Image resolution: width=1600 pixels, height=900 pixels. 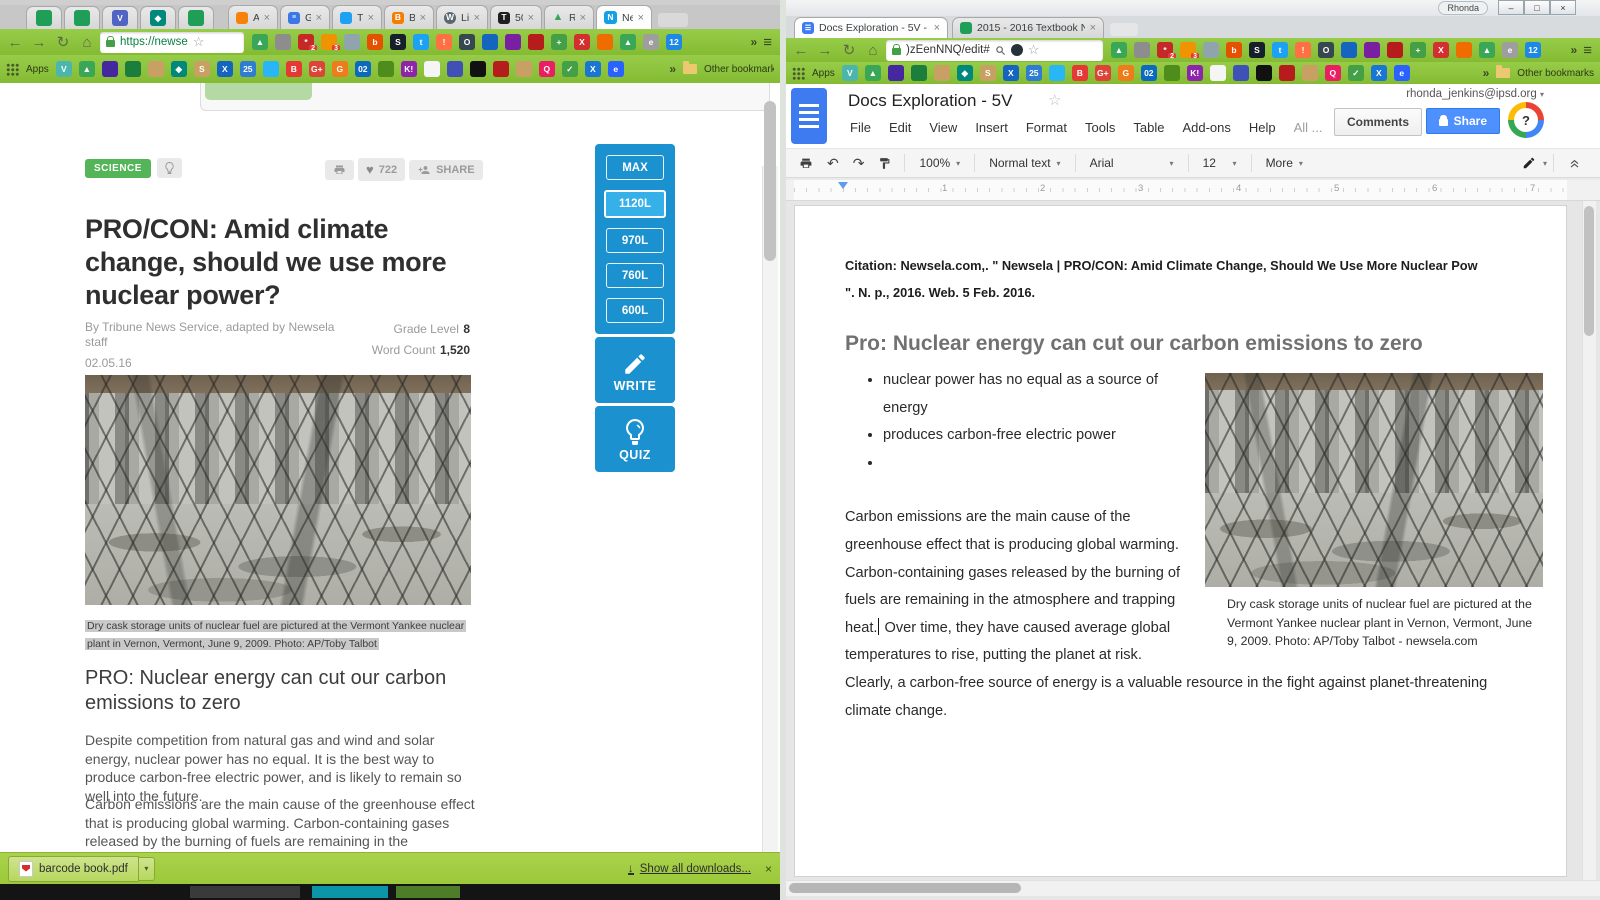 What do you see at coordinates (809, 116) in the screenshot?
I see `docs-logo-icon` at bounding box center [809, 116].